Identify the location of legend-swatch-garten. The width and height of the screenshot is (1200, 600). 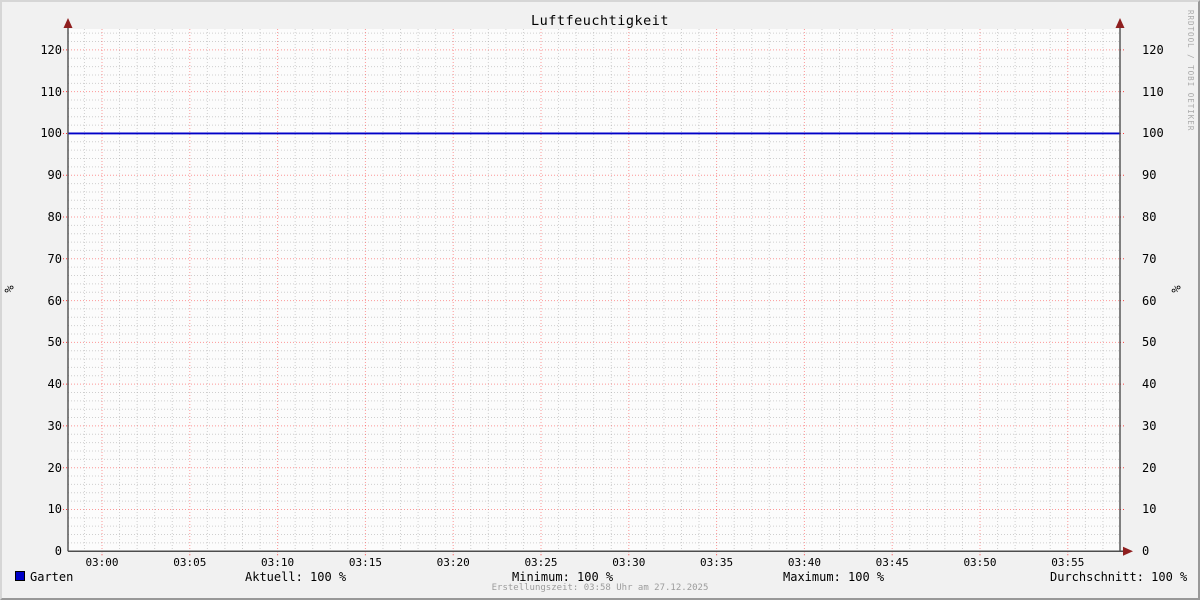
(20, 576).